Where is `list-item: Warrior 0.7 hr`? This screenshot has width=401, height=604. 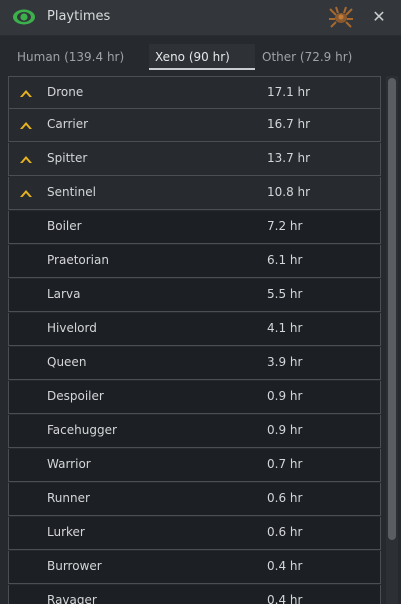
list-item: Warrior 0.7 hr is located at coordinates (194, 465).